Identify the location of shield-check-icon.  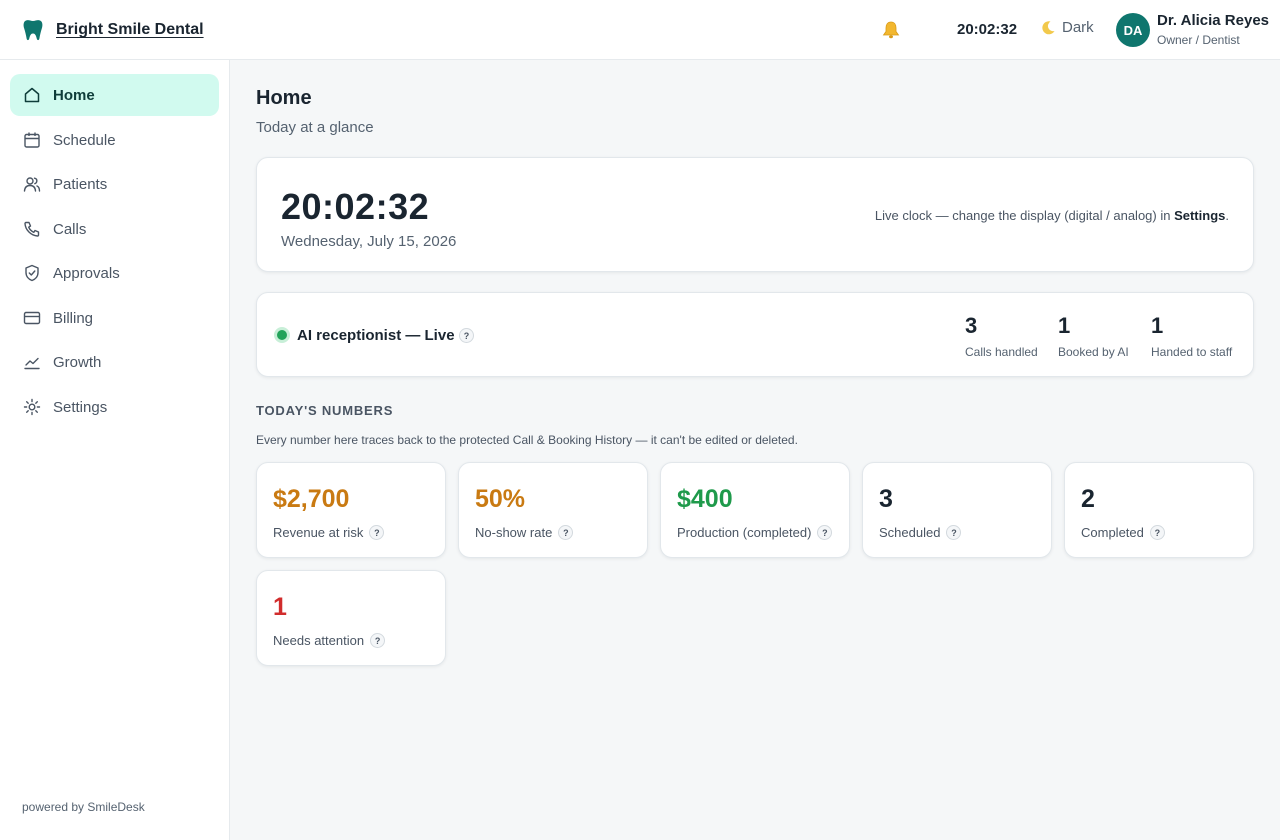
(32, 273).